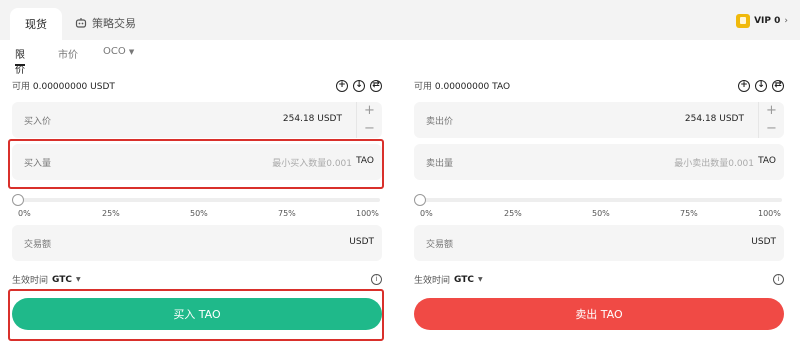  What do you see at coordinates (599, 206) in the screenshot?
I see `sell-percent-slider: 0% 25% 50% 75% 100%` at bounding box center [599, 206].